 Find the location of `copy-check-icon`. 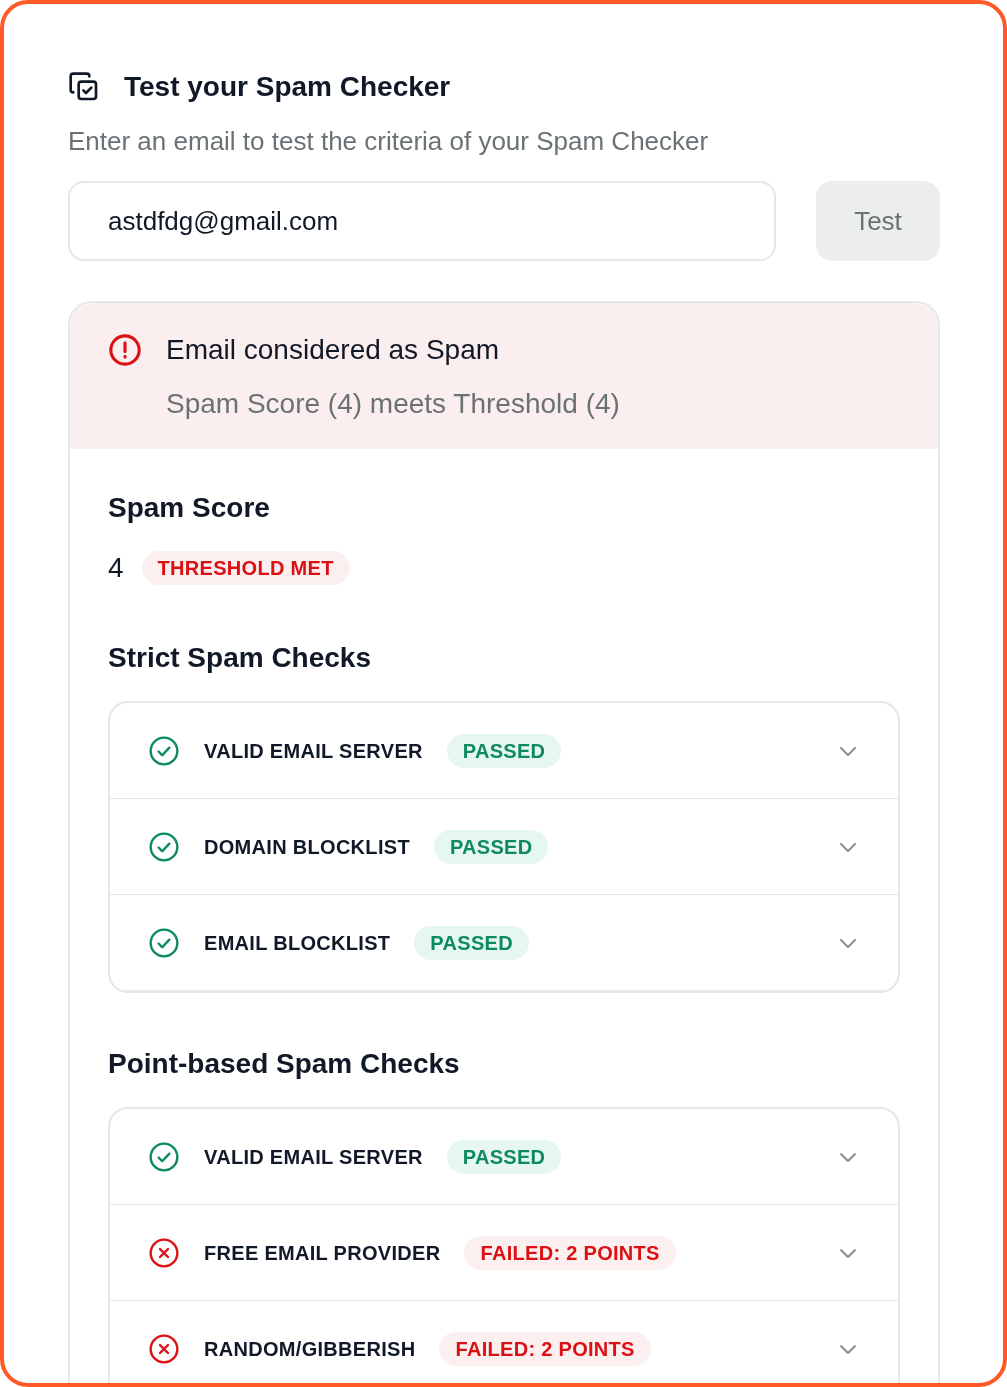

copy-check-icon is located at coordinates (84, 87).